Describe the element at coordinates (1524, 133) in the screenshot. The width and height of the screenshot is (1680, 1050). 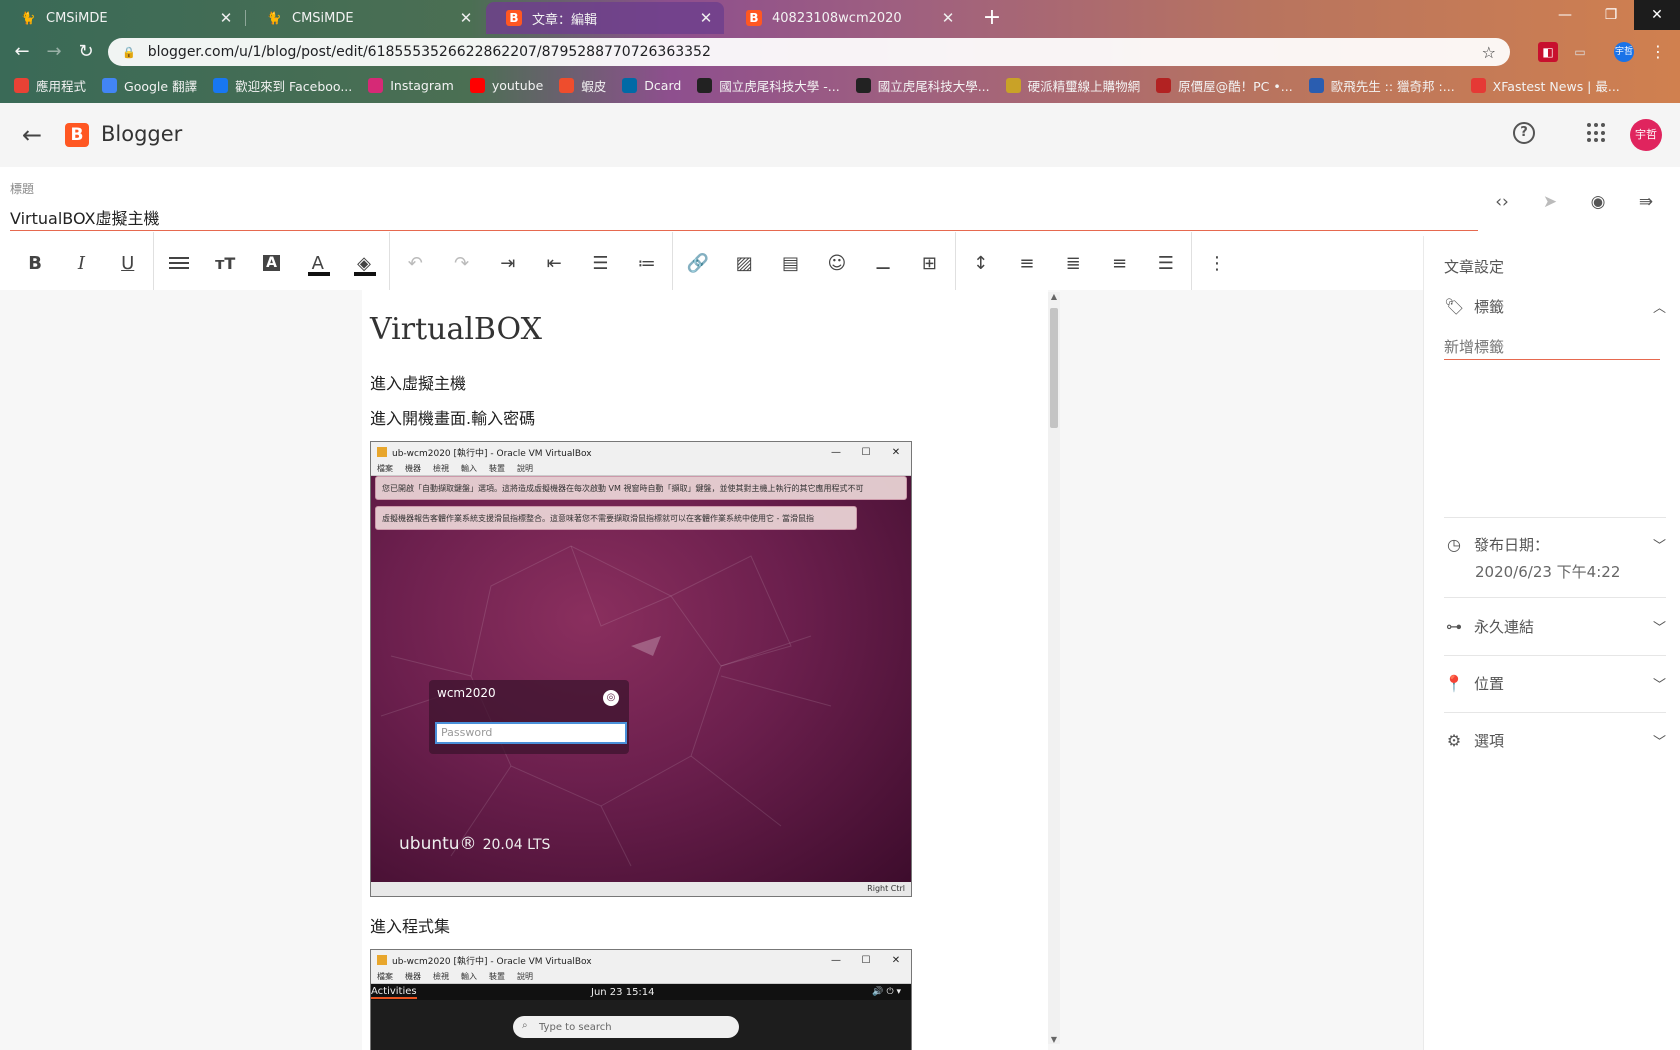
I see `help-icon: ?` at that location.